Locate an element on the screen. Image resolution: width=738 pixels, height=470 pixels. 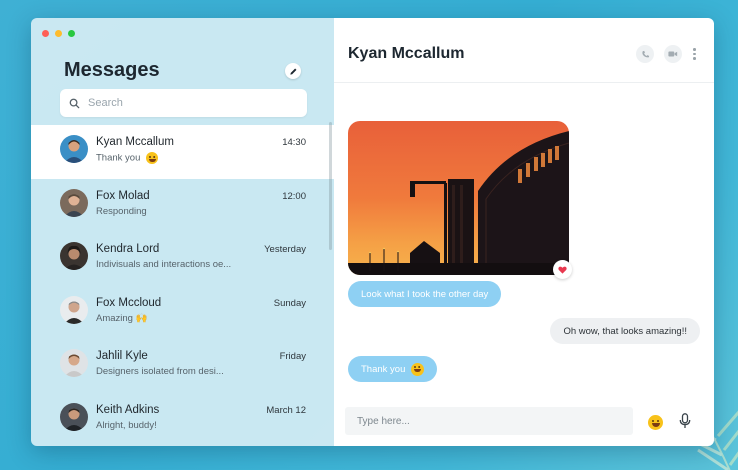
search-icon is located at coordinates (74, 103).